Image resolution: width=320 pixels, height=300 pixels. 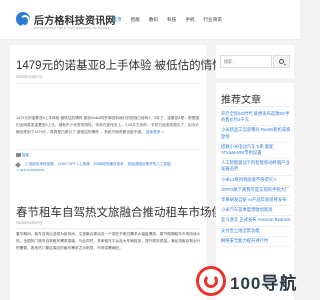 I want to click on read-more-link: 阅读更多 », so click(x=155, y=132).